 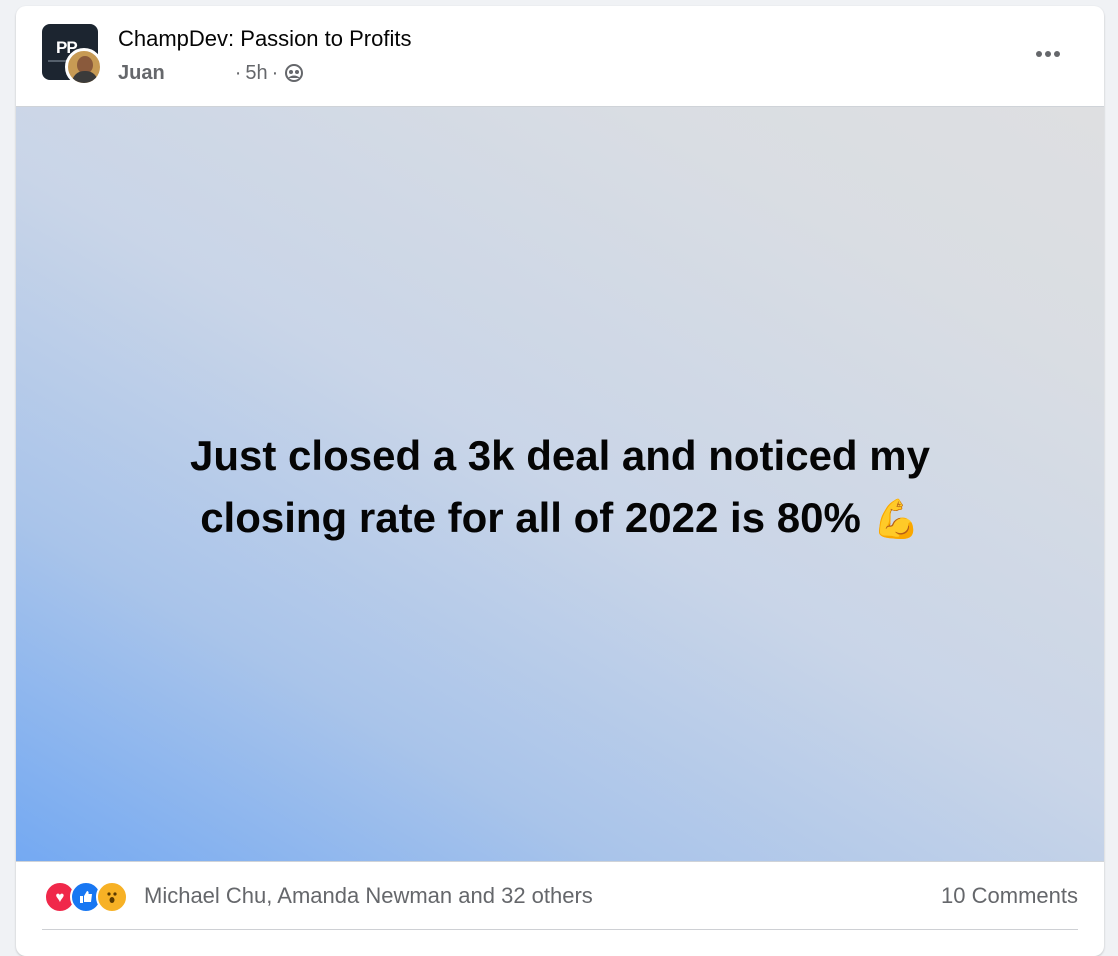 I want to click on author-name-link: Juan, so click(x=141, y=73).